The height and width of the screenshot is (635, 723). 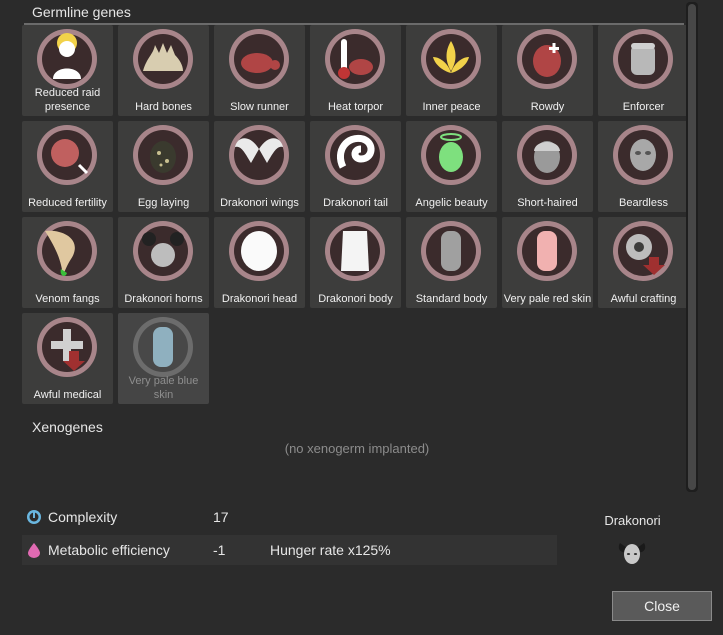 I want to click on very-pale-red-skin-icon, so click(x=547, y=251).